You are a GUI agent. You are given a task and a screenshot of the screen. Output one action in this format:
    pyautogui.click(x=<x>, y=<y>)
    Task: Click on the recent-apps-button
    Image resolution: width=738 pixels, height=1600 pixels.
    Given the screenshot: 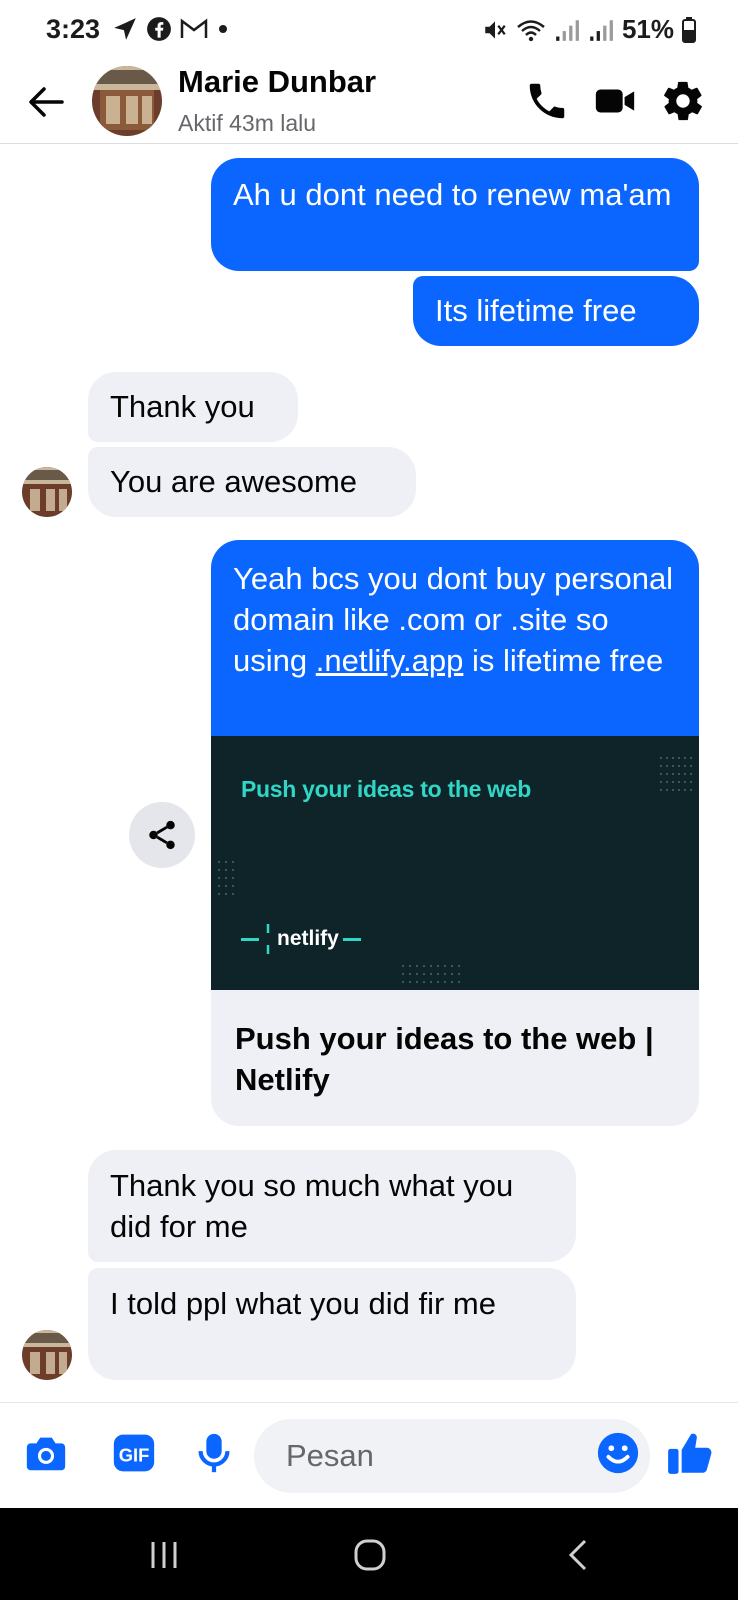 What is the action you would take?
    pyautogui.click(x=164, y=1555)
    